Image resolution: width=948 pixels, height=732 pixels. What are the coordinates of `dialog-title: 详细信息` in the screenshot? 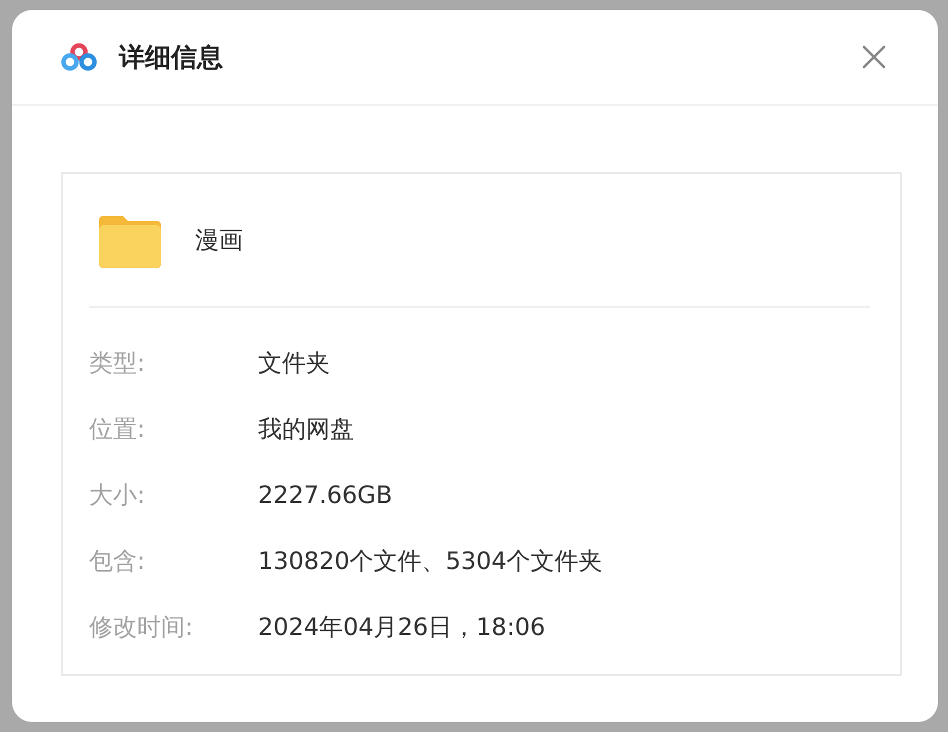 It's located at (171, 58).